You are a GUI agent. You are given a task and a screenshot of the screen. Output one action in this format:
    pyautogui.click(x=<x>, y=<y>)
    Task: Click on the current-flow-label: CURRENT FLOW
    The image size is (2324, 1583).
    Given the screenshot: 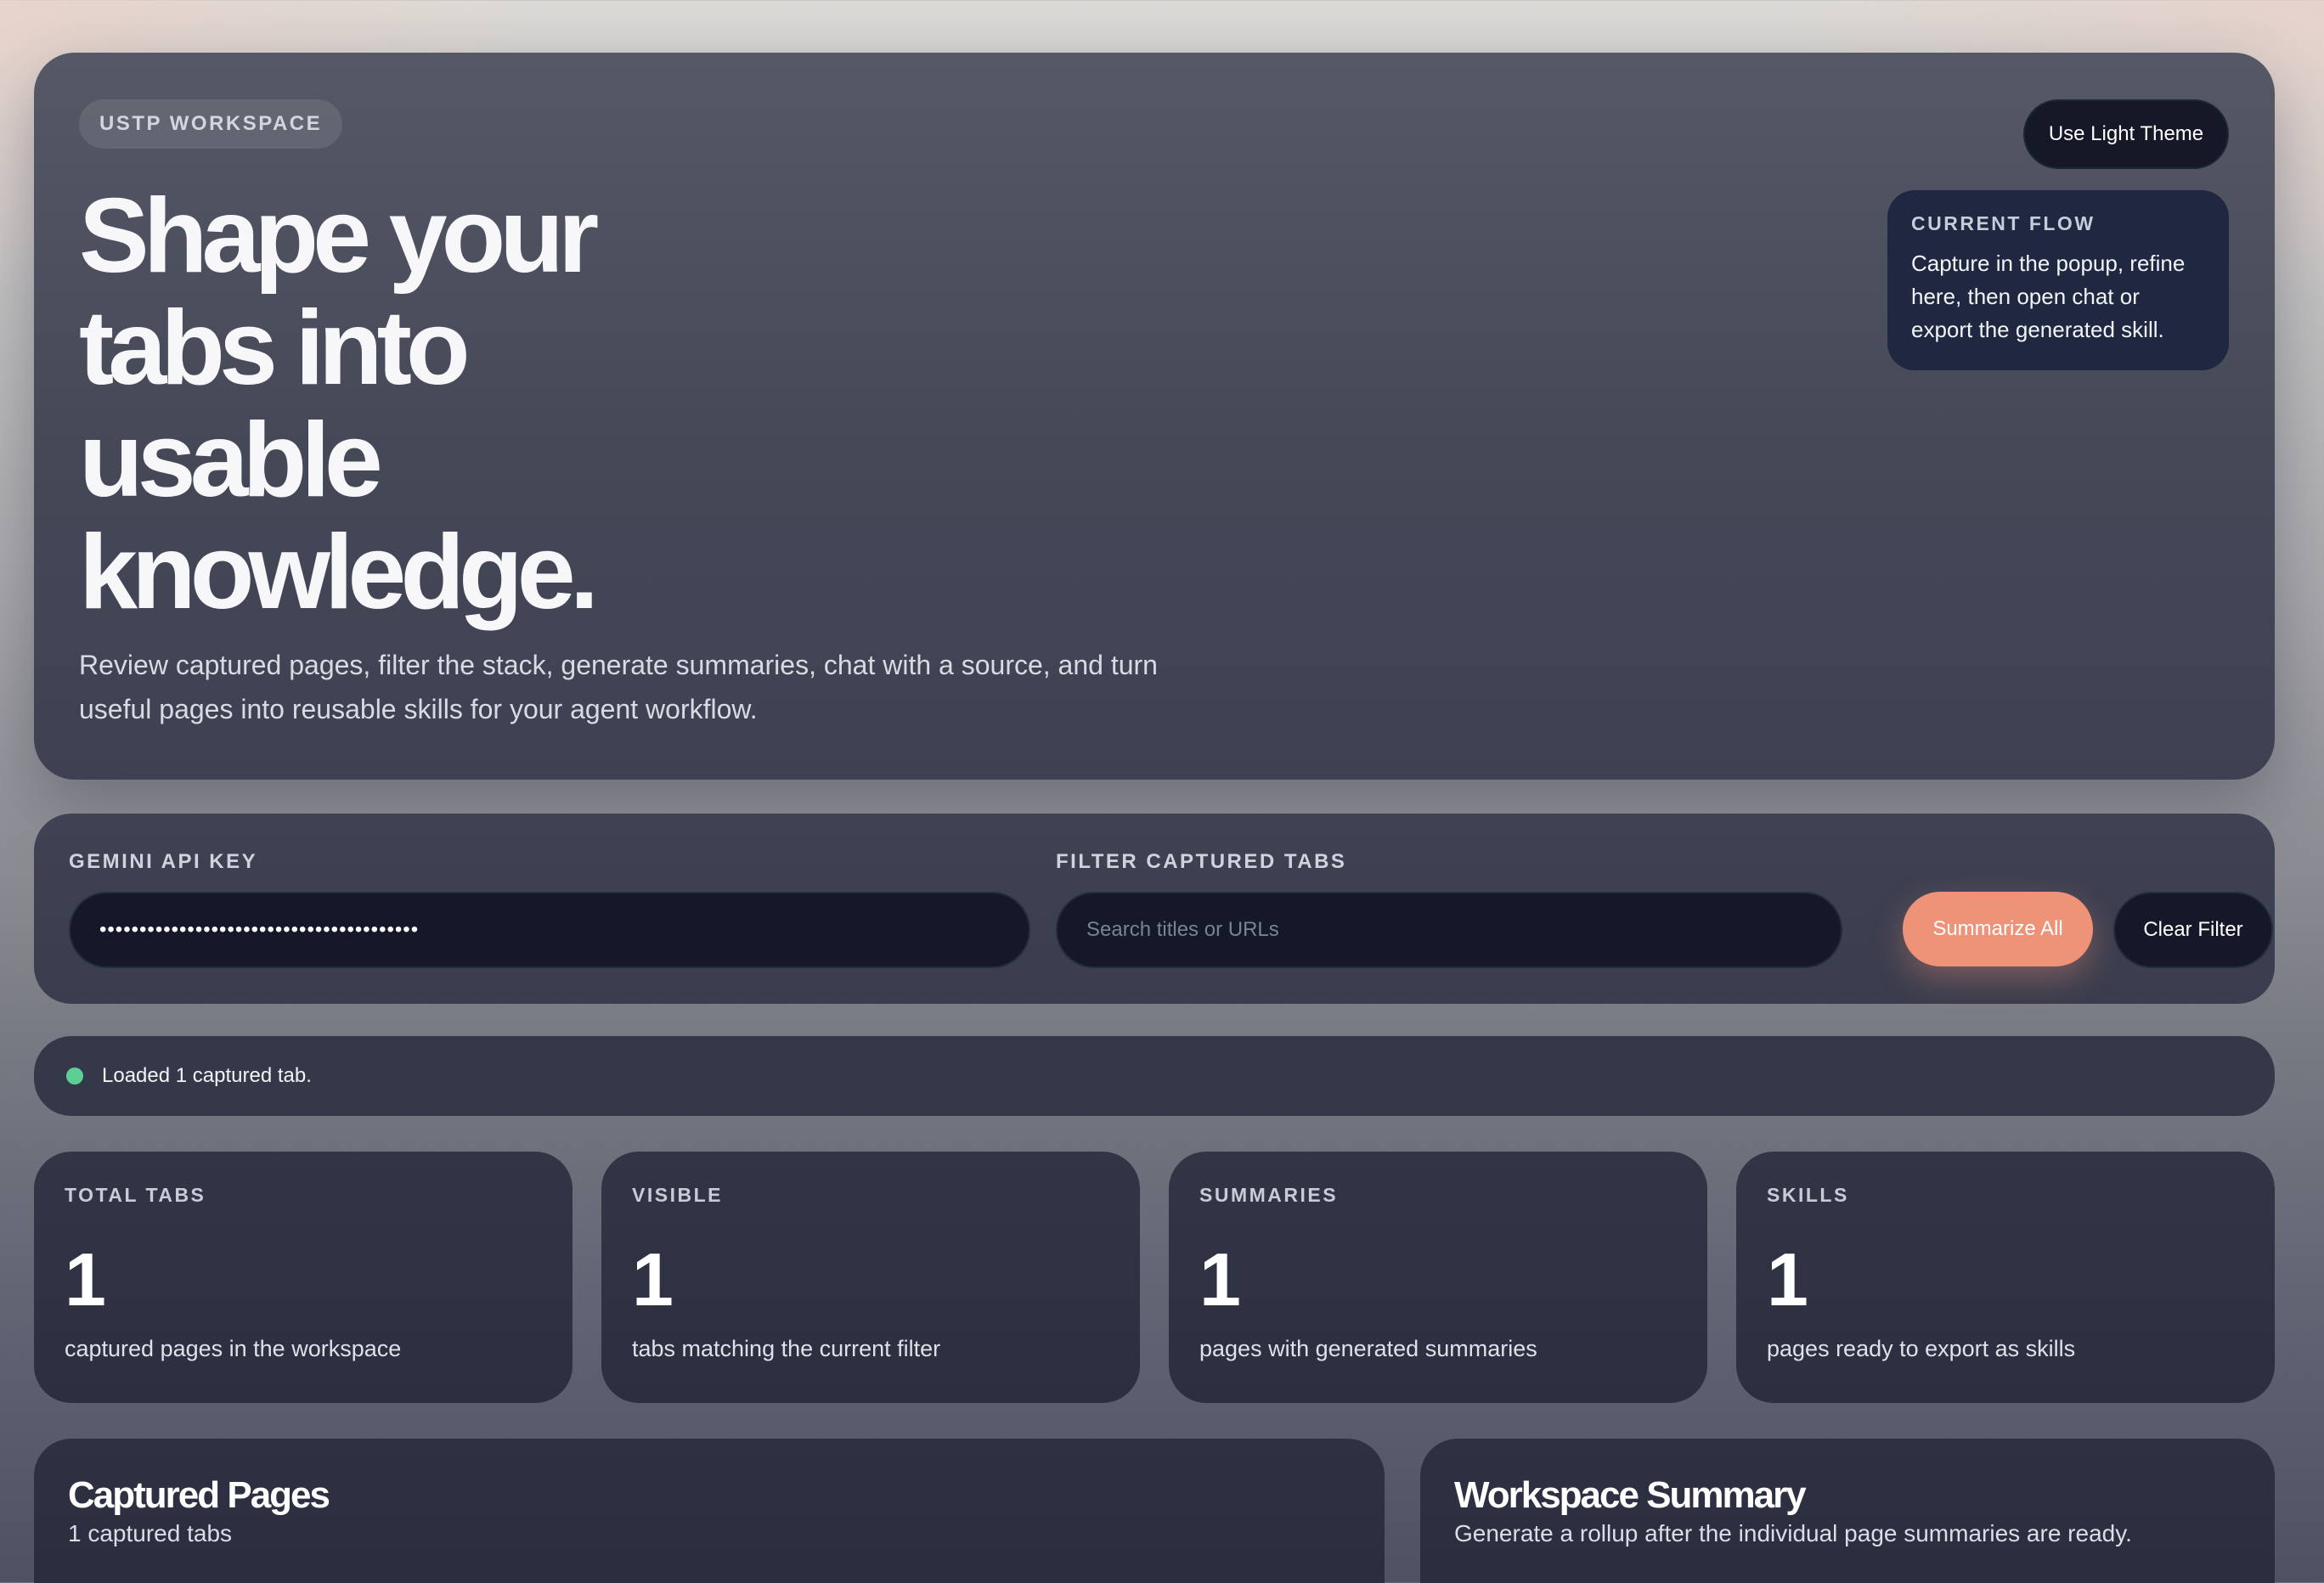 What is the action you would take?
    pyautogui.click(x=2004, y=223)
    